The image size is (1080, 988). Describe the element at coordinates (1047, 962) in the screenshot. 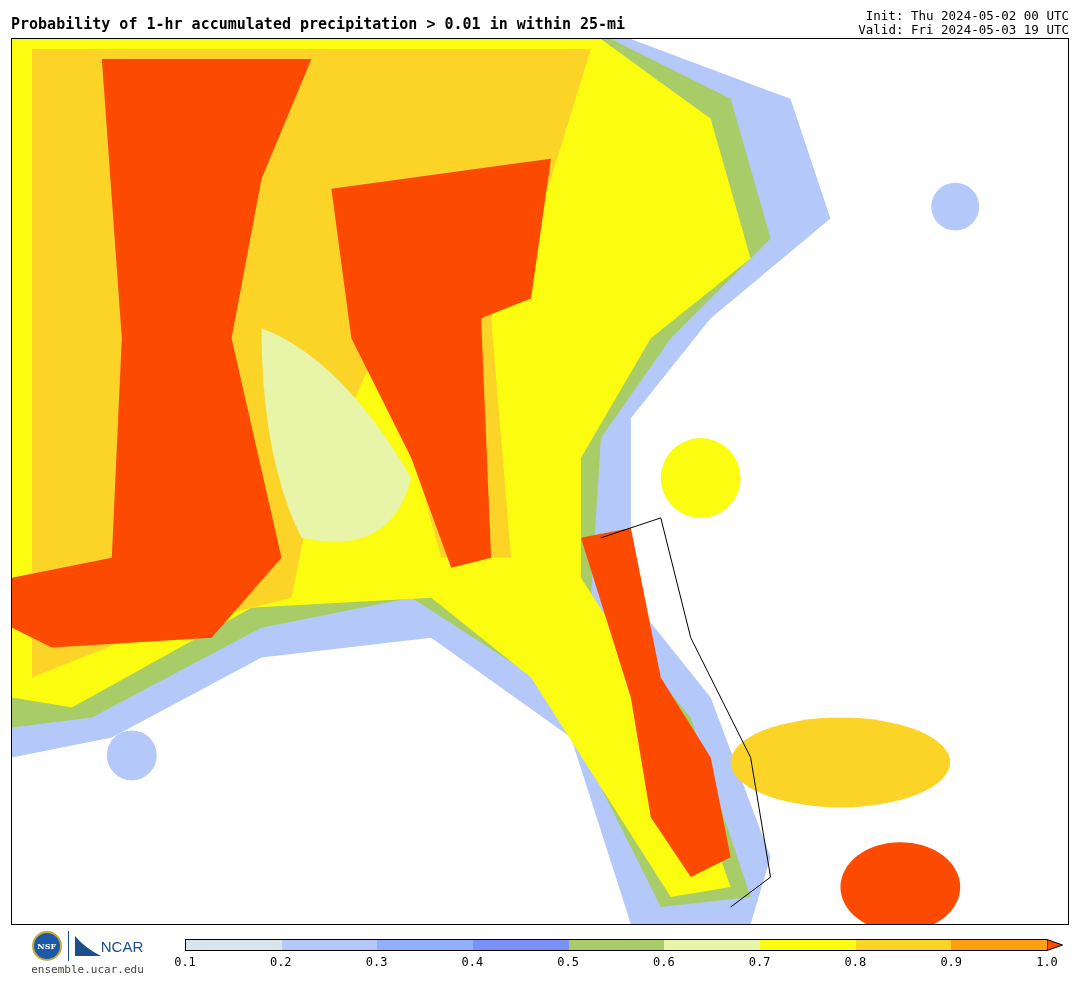

I see `colorbar-tick-label: 1.0` at that location.